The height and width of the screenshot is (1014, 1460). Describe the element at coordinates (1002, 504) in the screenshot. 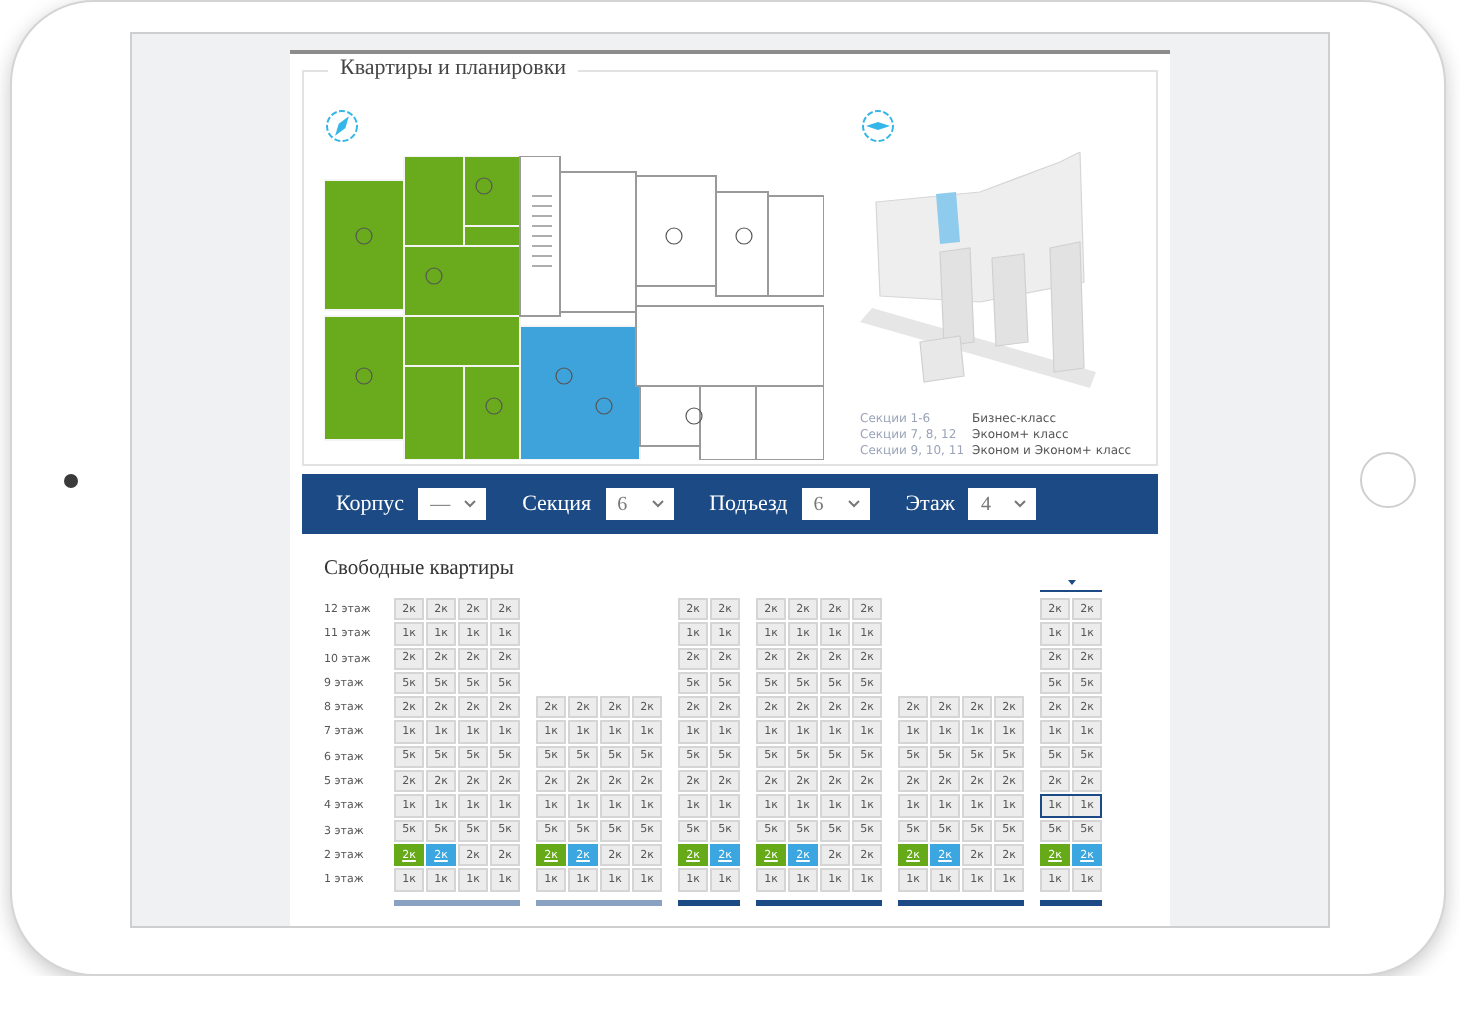

I see `dropdown: 4` at that location.